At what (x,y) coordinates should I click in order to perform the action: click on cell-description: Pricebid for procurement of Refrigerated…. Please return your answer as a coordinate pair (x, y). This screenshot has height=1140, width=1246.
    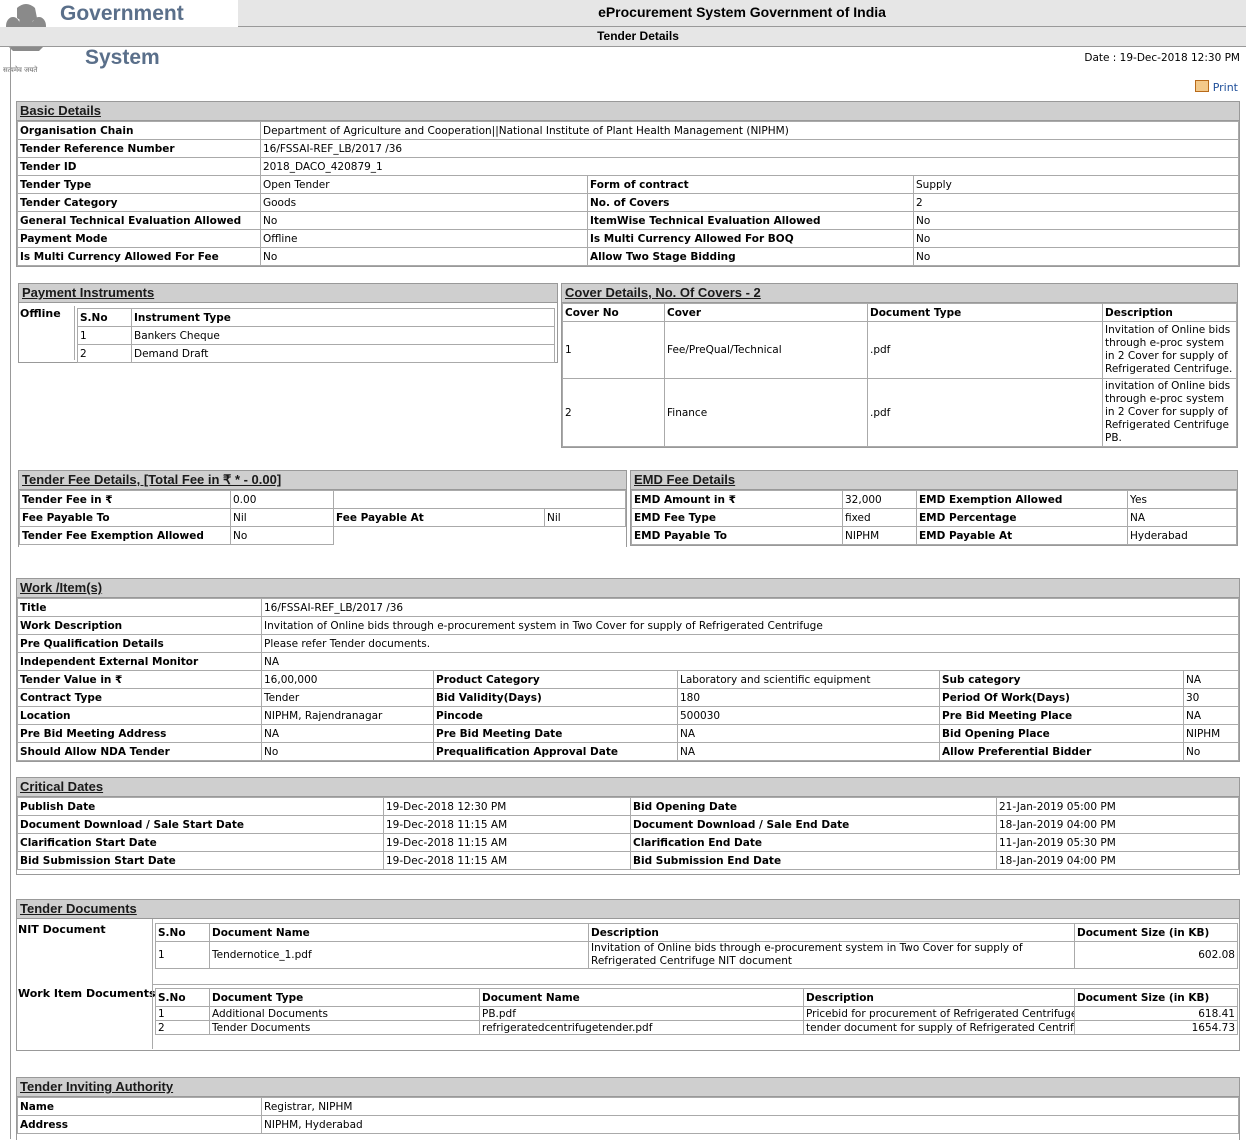
    Looking at the image, I should click on (939, 1013).